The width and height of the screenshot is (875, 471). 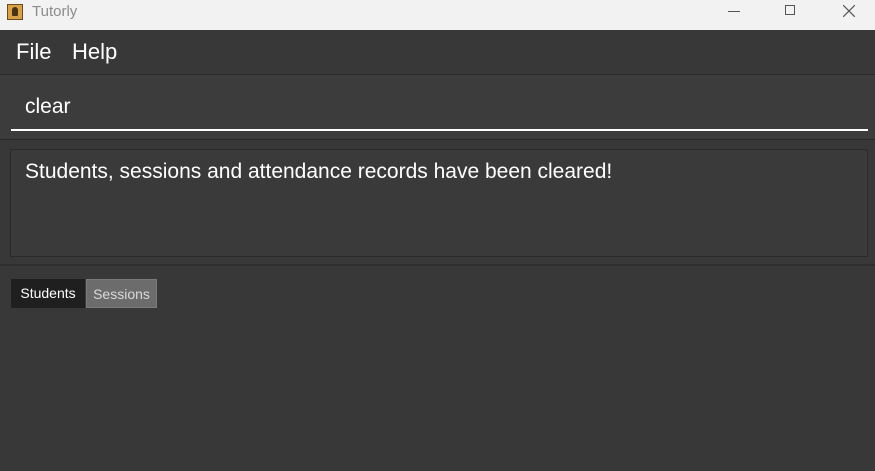 I want to click on window-title: Tutorly, so click(x=55, y=11).